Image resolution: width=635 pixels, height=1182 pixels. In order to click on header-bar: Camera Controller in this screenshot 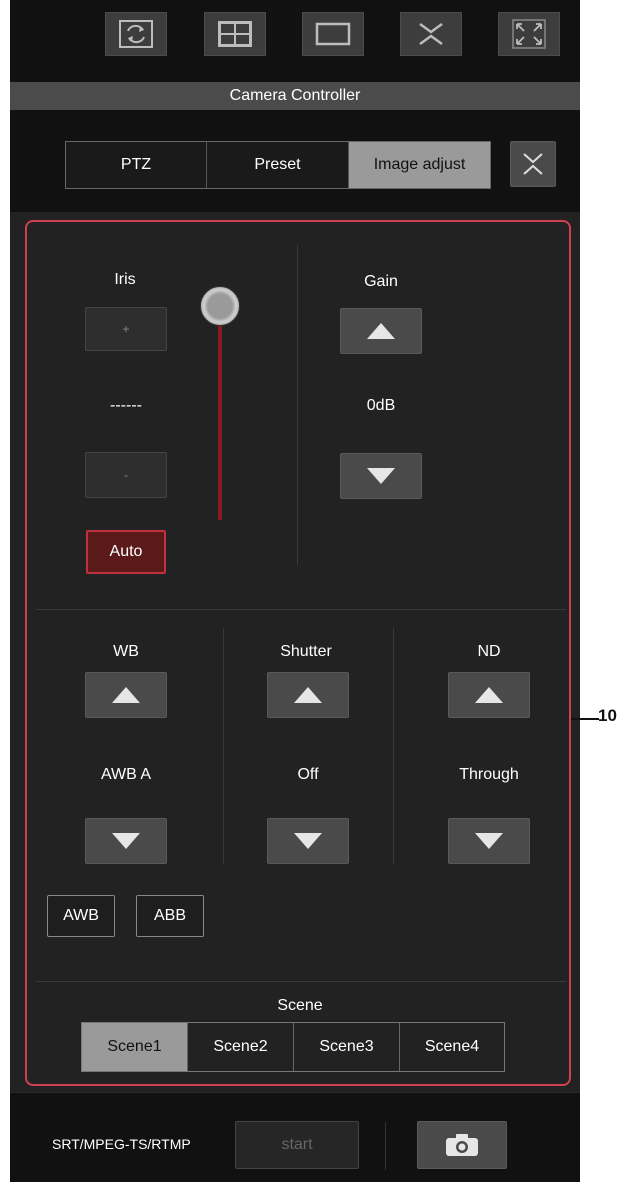, I will do `click(295, 96)`.